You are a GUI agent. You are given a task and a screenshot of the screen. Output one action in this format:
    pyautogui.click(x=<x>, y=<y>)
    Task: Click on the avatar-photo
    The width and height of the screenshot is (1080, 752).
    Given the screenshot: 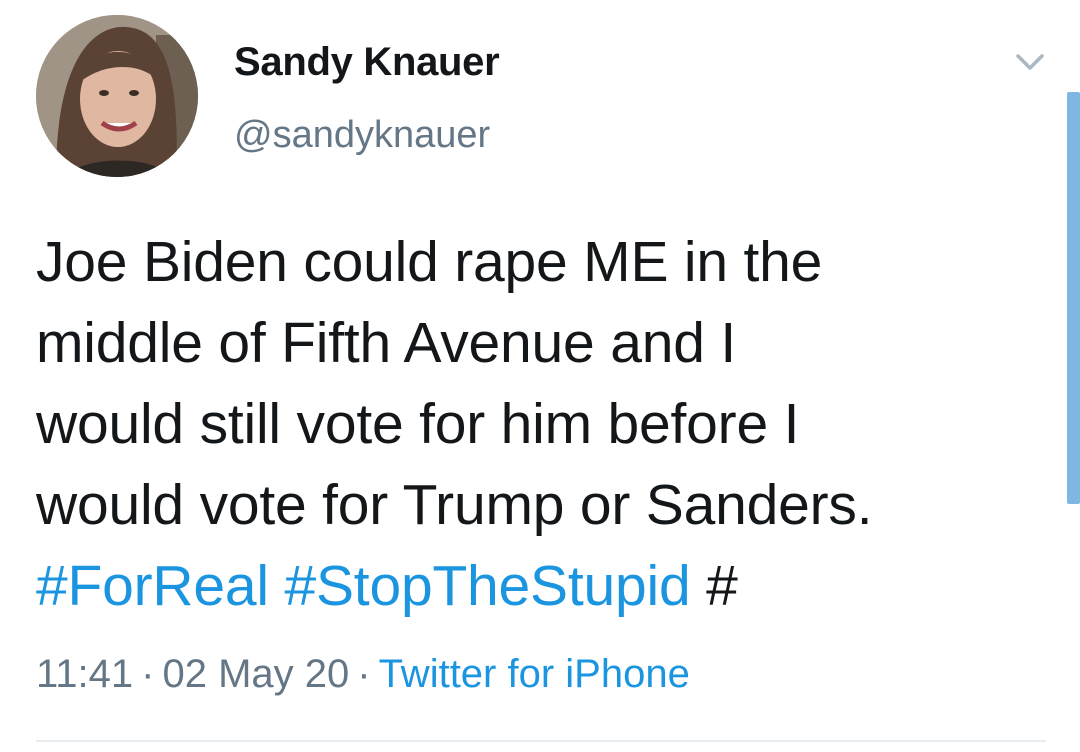 What is the action you would take?
    pyautogui.click(x=117, y=96)
    